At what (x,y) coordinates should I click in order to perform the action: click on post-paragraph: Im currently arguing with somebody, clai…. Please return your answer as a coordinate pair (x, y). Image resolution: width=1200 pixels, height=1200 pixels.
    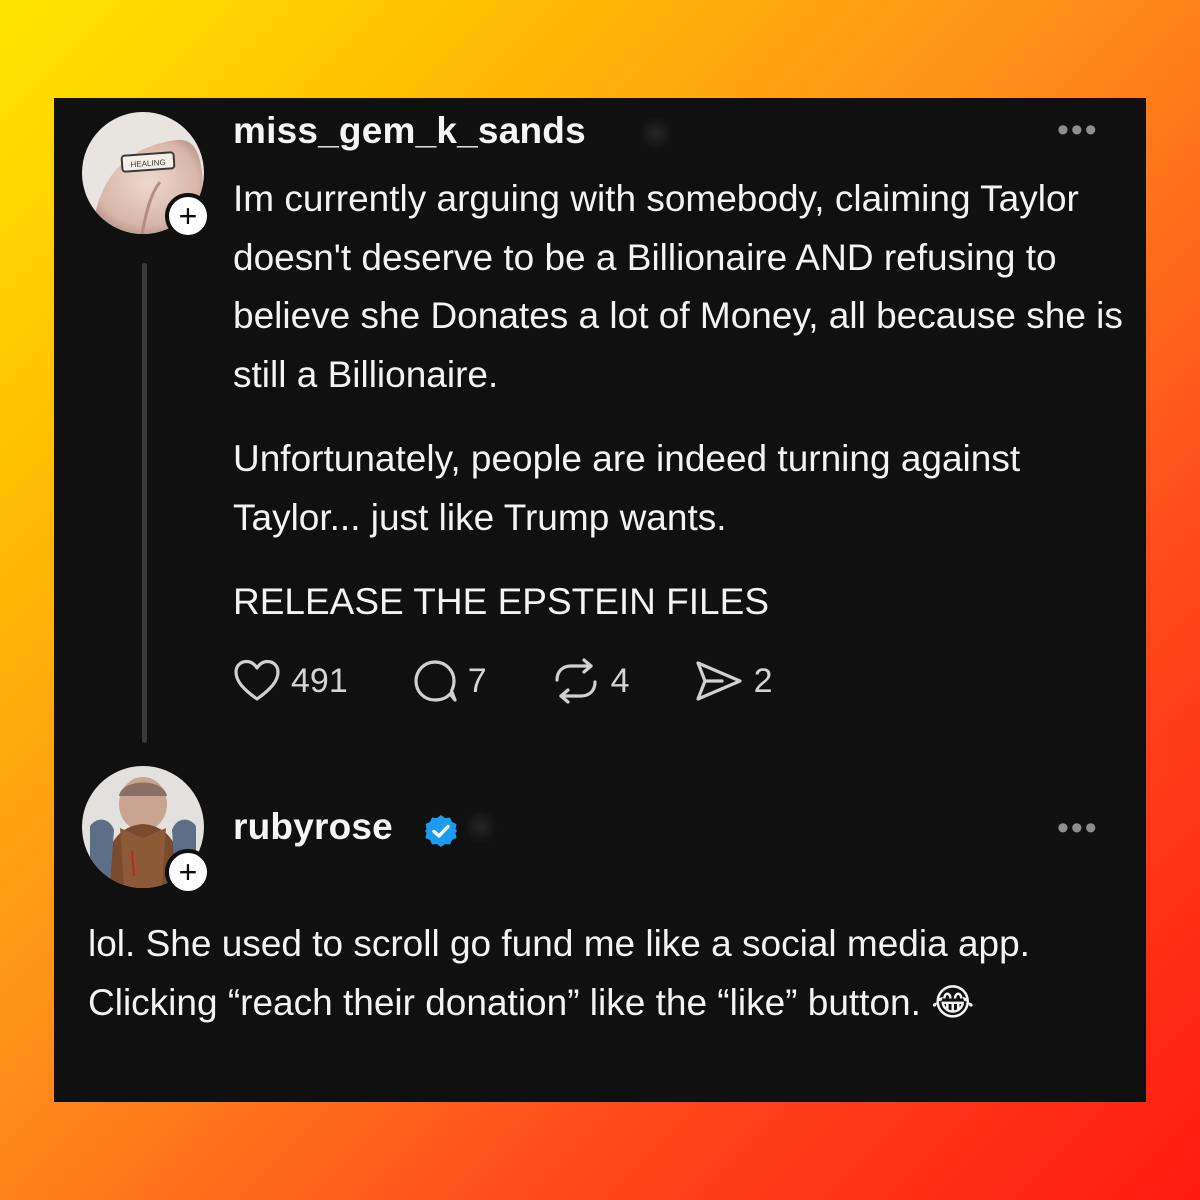
    Looking at the image, I should click on (678, 286).